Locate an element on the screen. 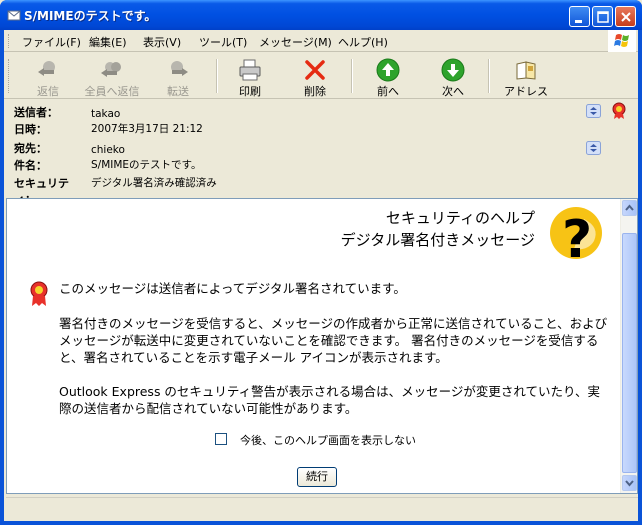  menu-message: メッセージ(M) is located at coordinates (295, 42).